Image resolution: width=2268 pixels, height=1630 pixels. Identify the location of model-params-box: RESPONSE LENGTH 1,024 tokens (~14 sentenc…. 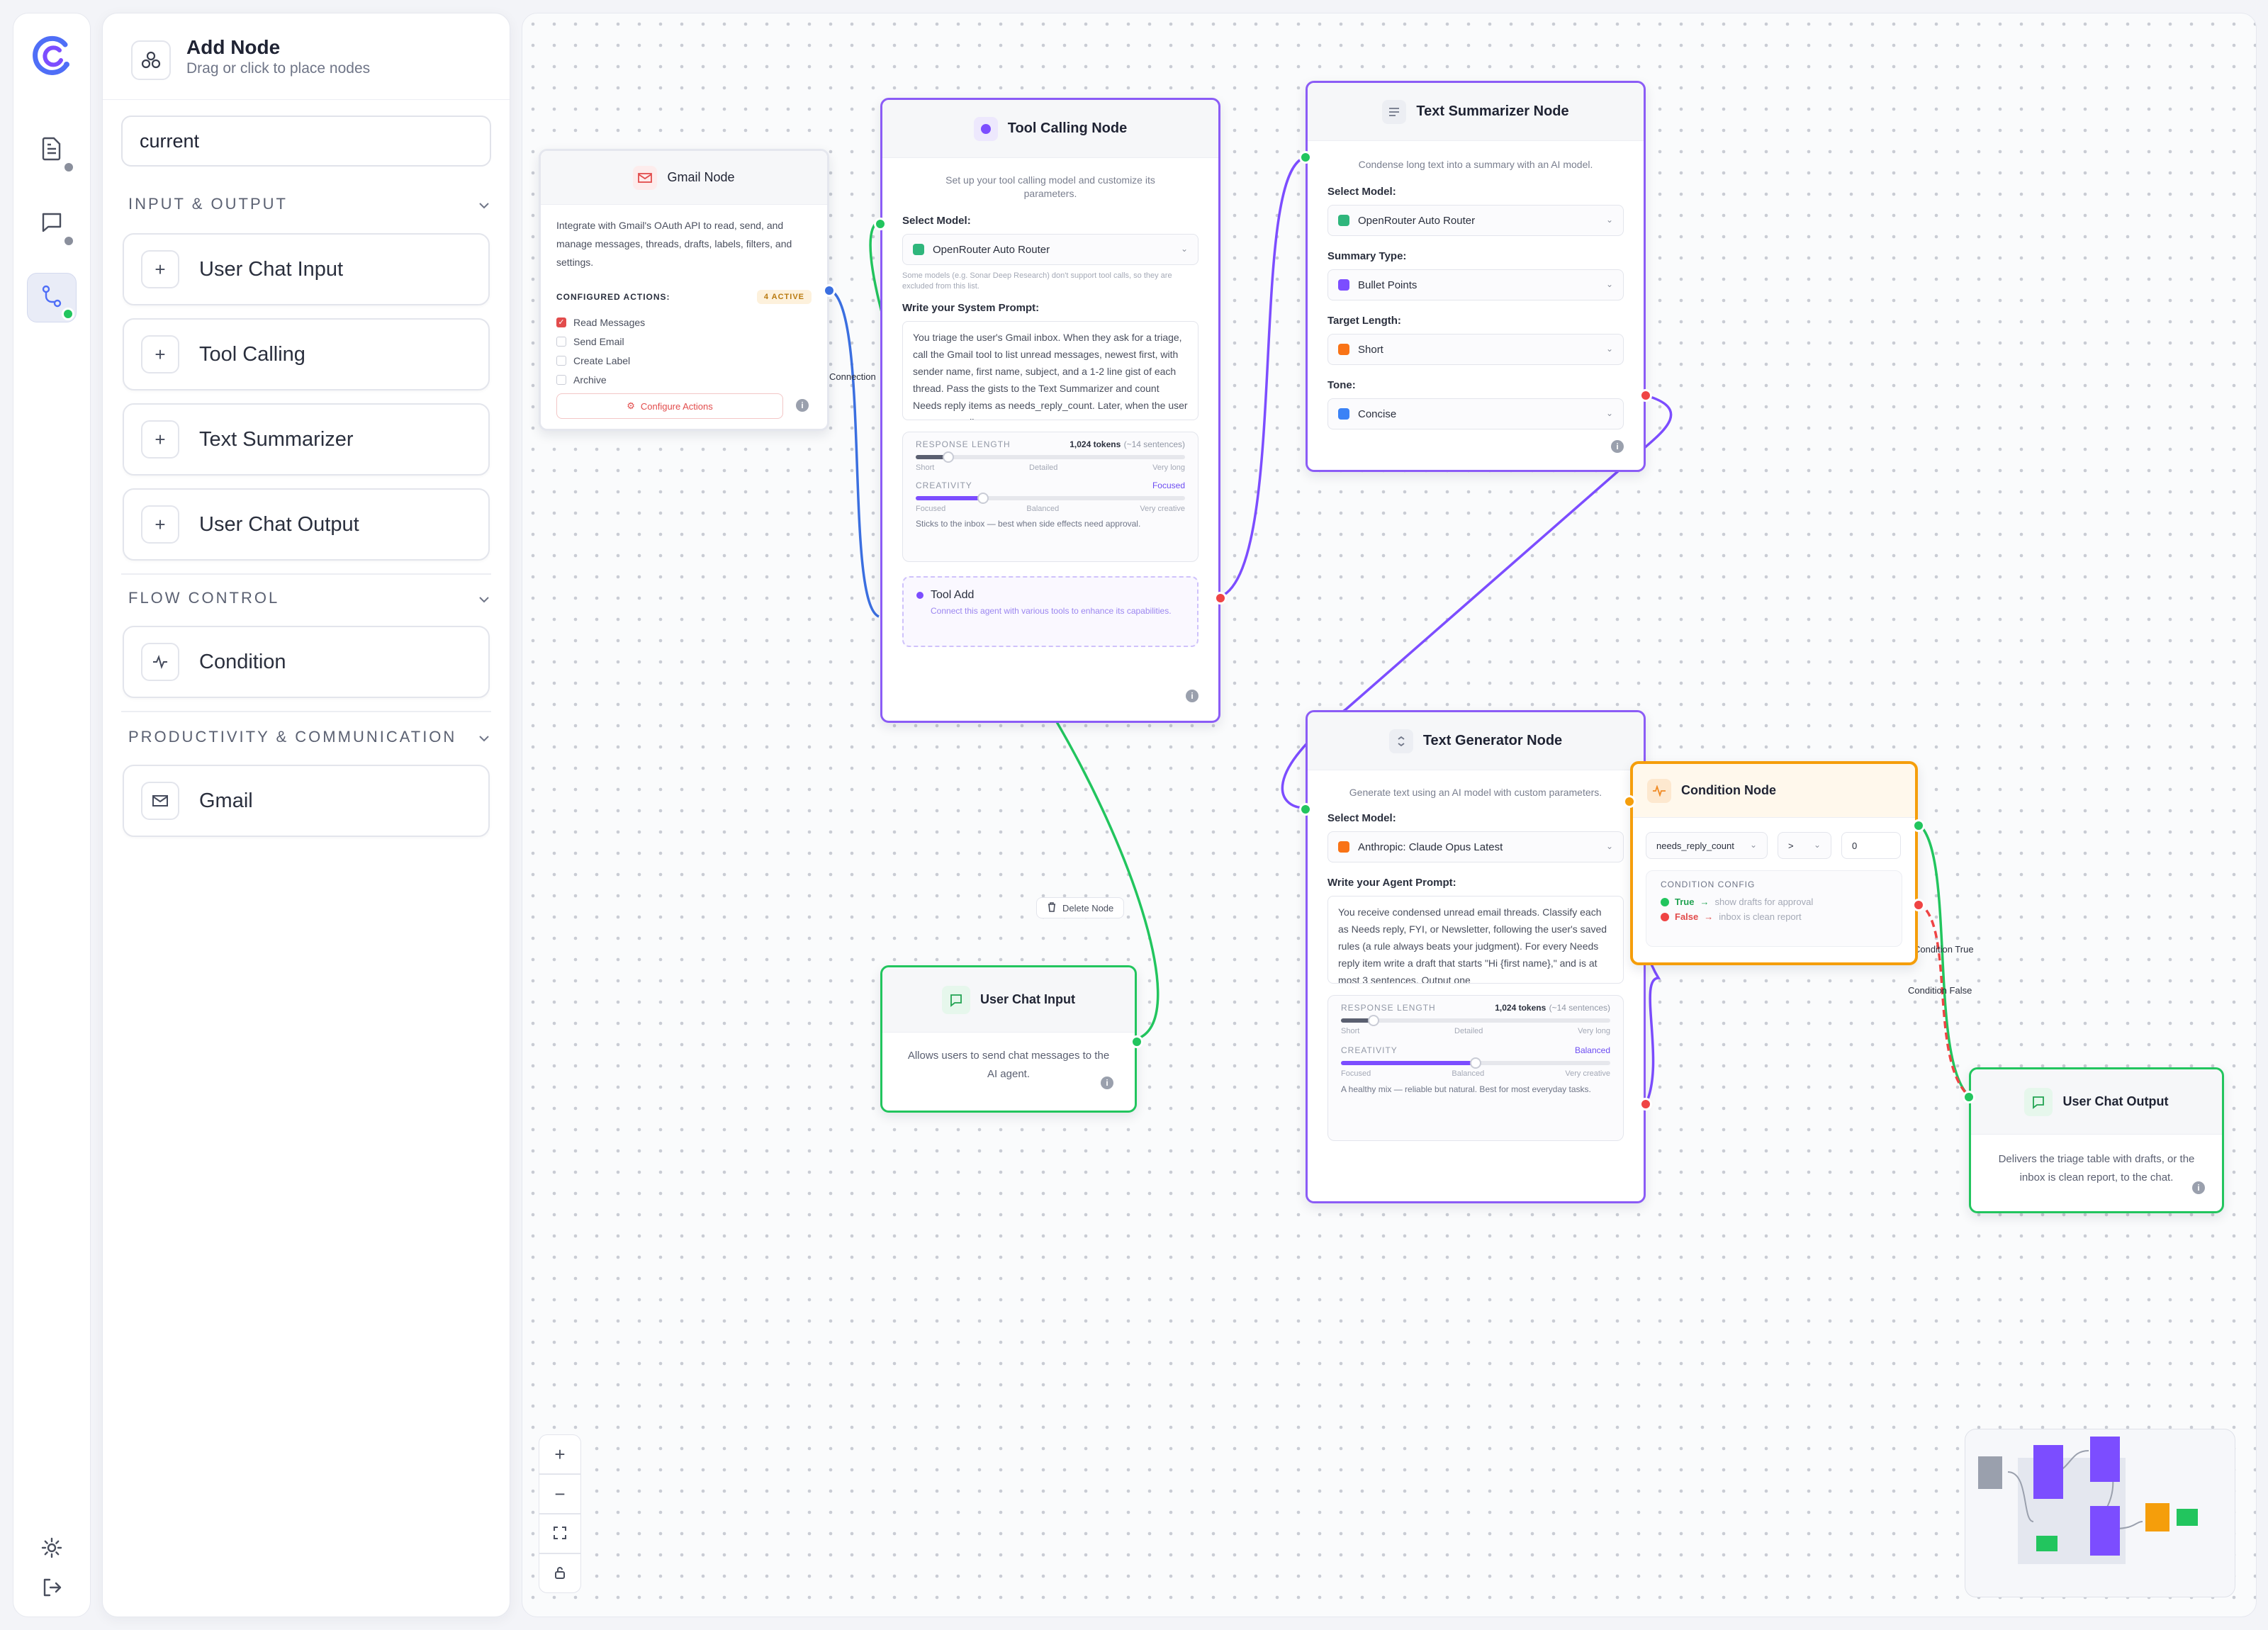
(1475, 1068).